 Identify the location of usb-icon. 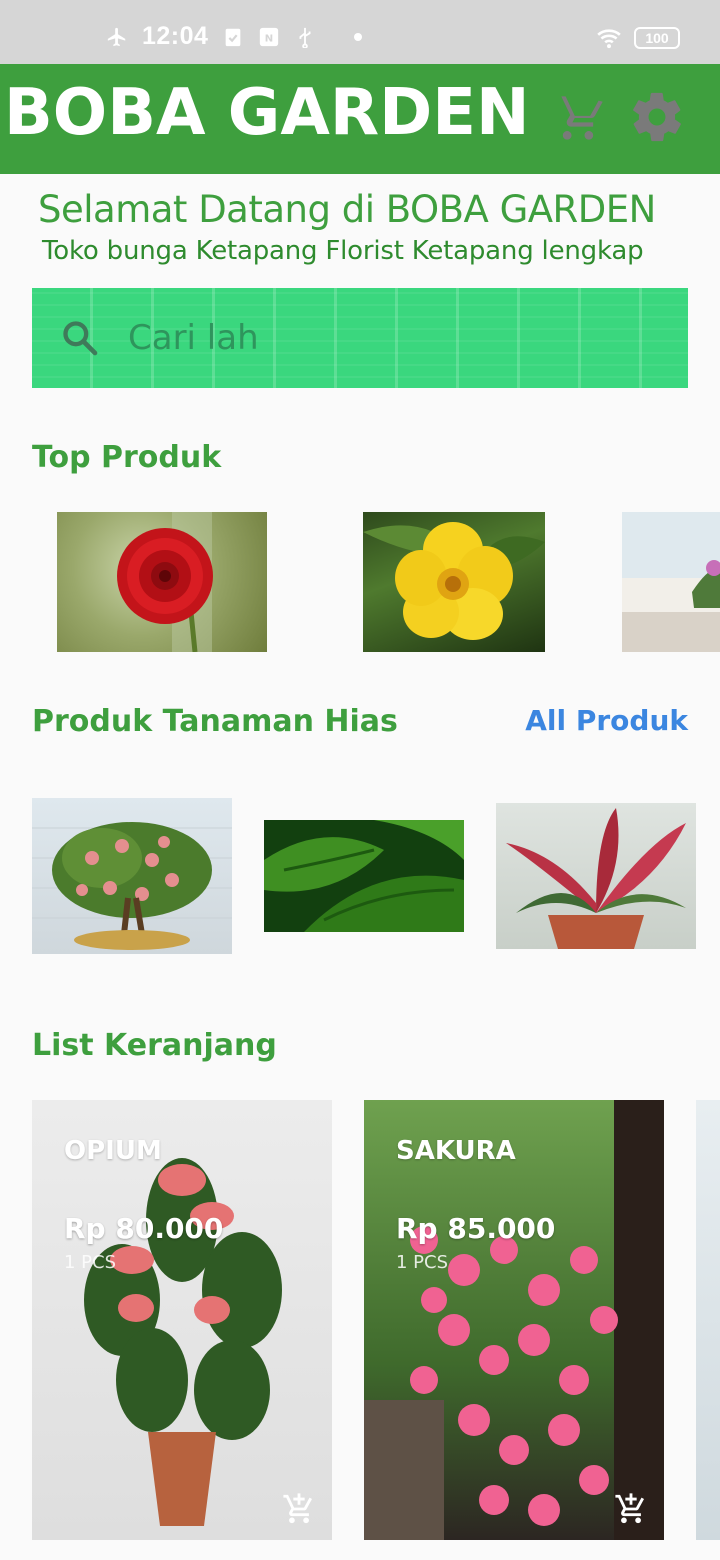
(305, 37).